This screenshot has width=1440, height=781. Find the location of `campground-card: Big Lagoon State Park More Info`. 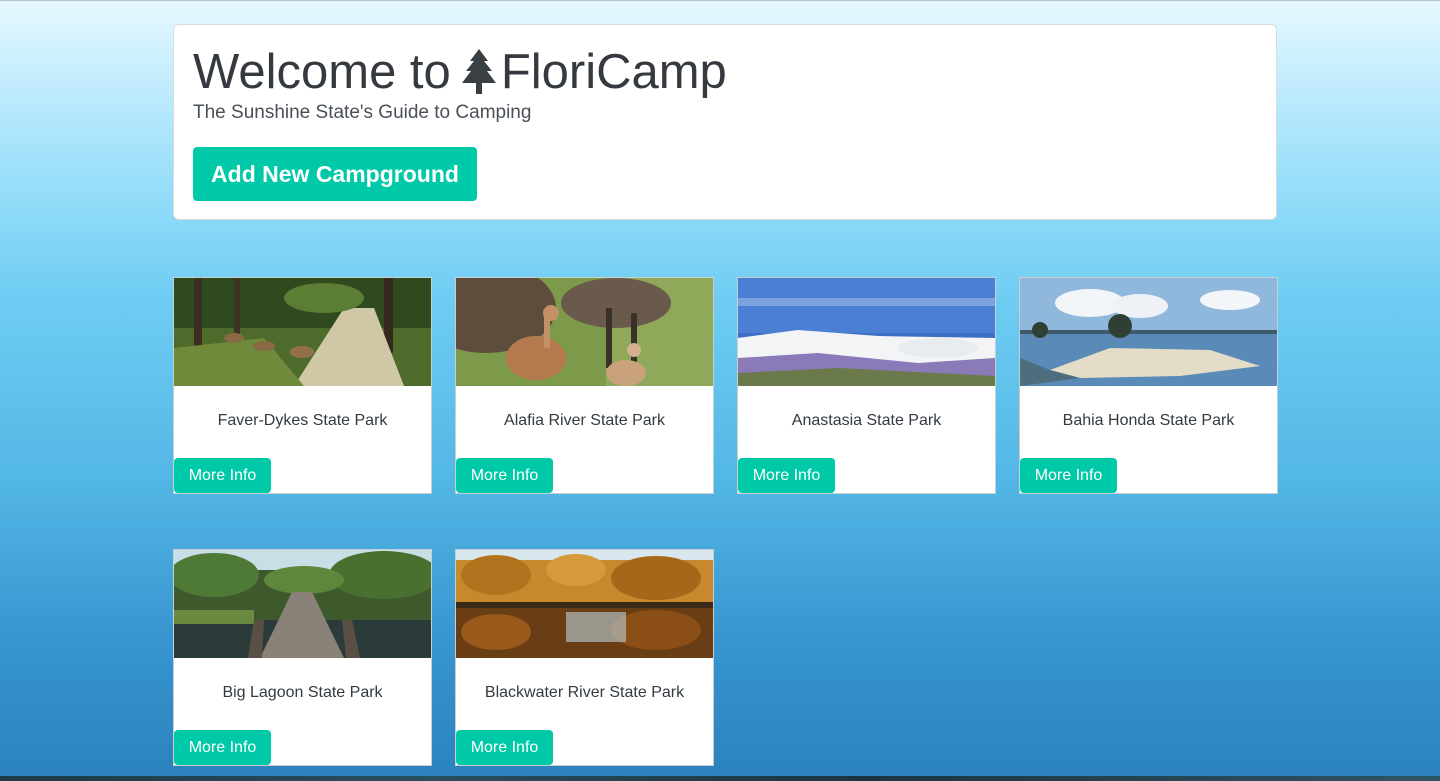

campground-card: Big Lagoon State Park More Info is located at coordinates (302, 657).